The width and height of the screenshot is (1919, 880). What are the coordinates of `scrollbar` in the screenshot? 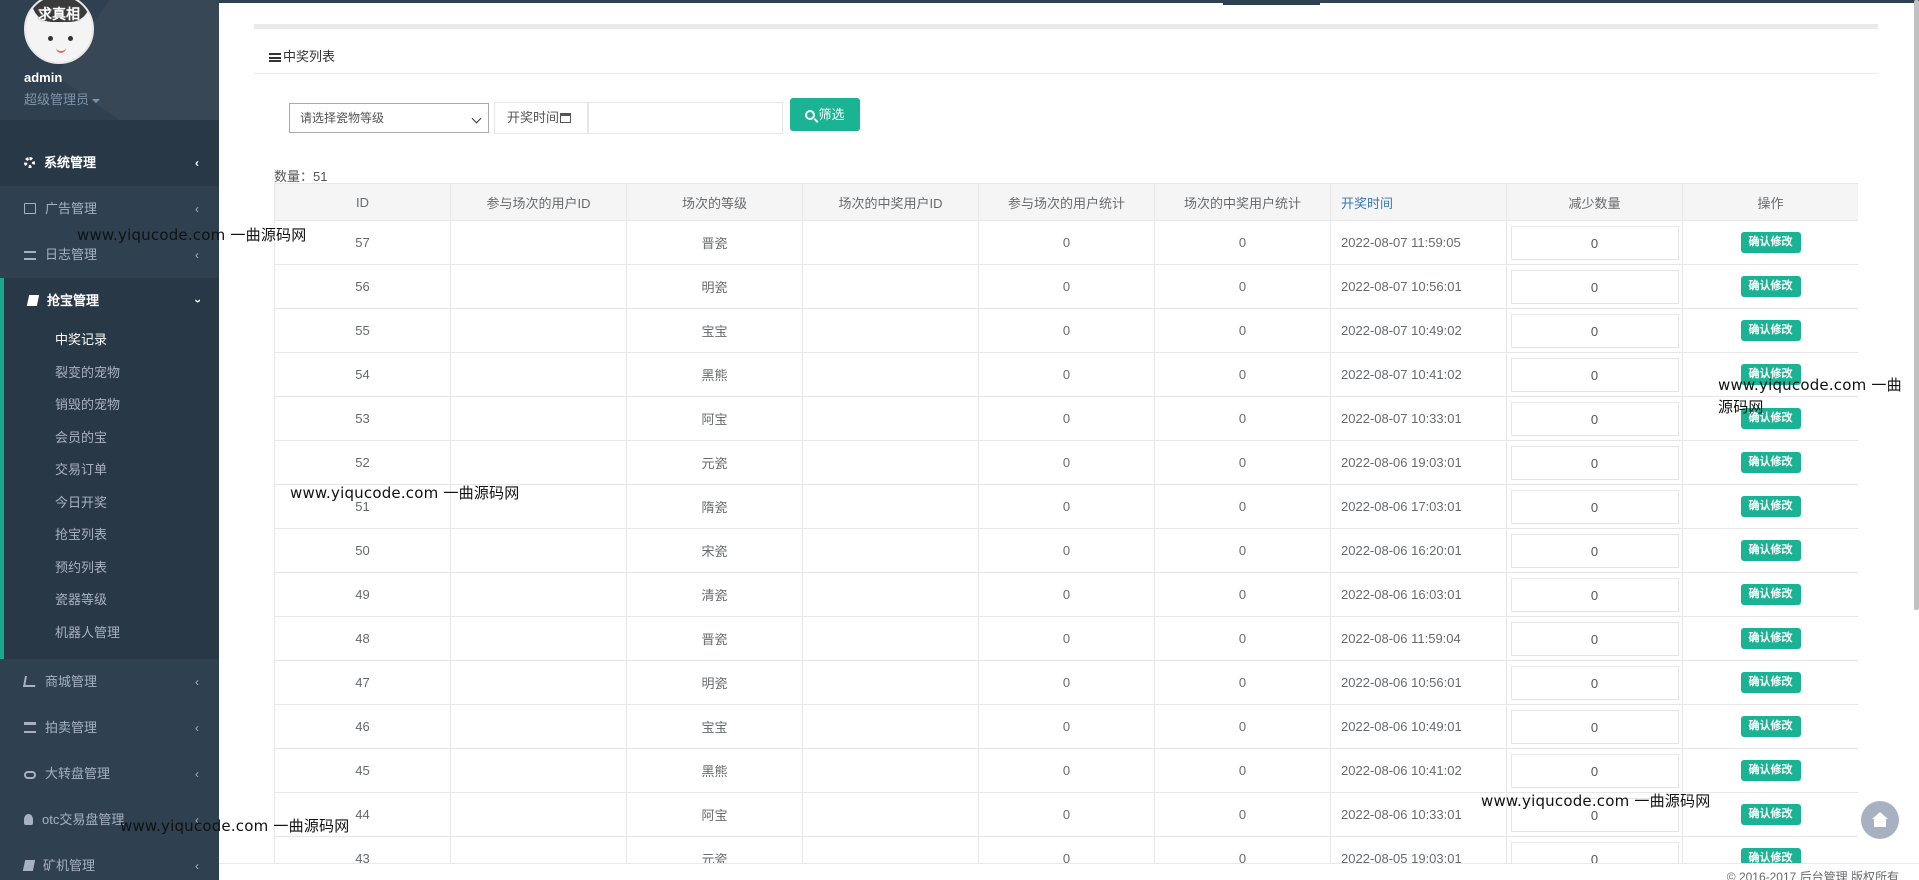 It's located at (1916, 305).